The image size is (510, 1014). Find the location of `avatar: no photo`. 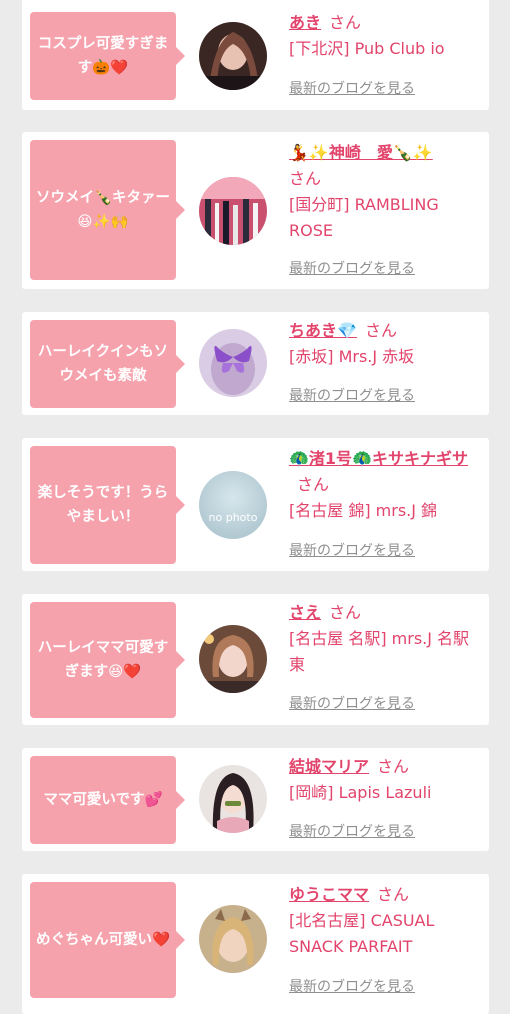

avatar: no photo is located at coordinates (233, 505).